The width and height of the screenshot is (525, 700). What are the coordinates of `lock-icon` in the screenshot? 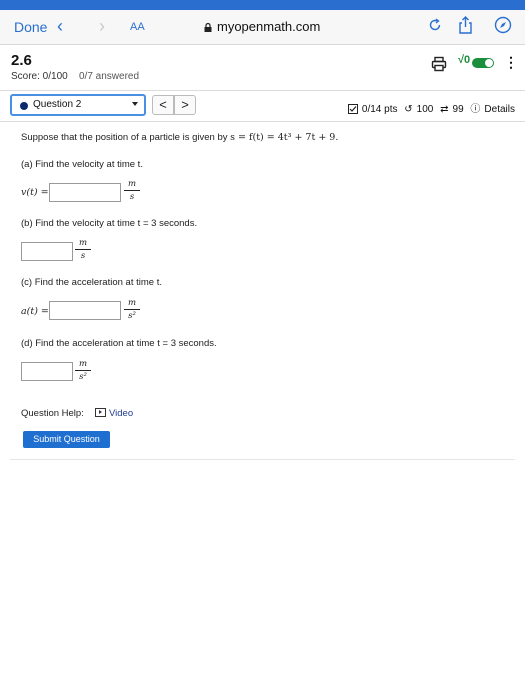 It's located at (208, 27).